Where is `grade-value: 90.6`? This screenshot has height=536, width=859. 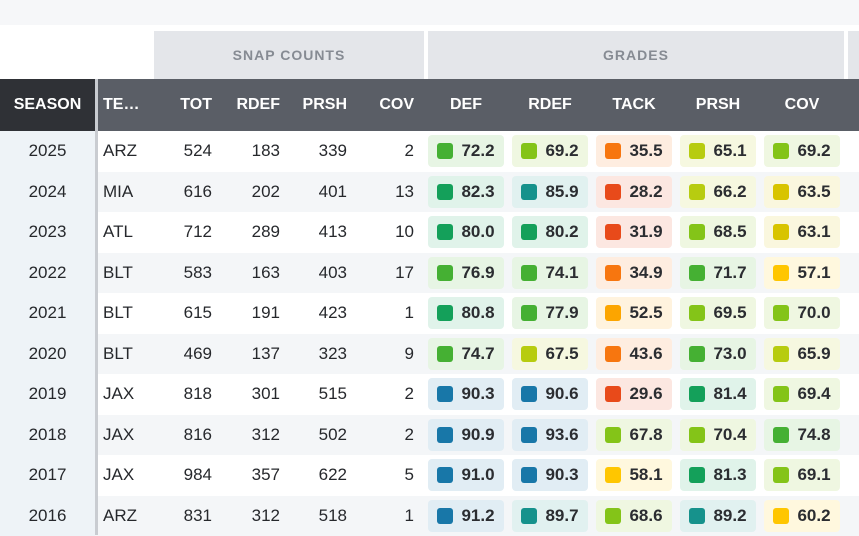
grade-value: 90.6 is located at coordinates (561, 394).